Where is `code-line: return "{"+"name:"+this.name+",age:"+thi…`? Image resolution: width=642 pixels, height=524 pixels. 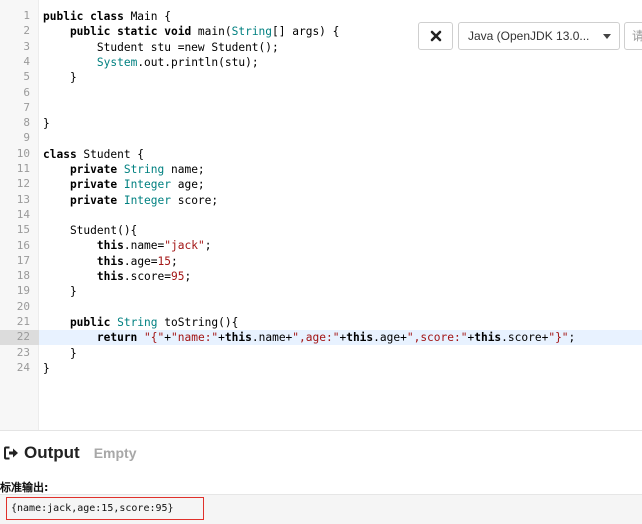 code-line: return "{"+"name:"+this.name+",age:"+thi… is located at coordinates (309, 337).